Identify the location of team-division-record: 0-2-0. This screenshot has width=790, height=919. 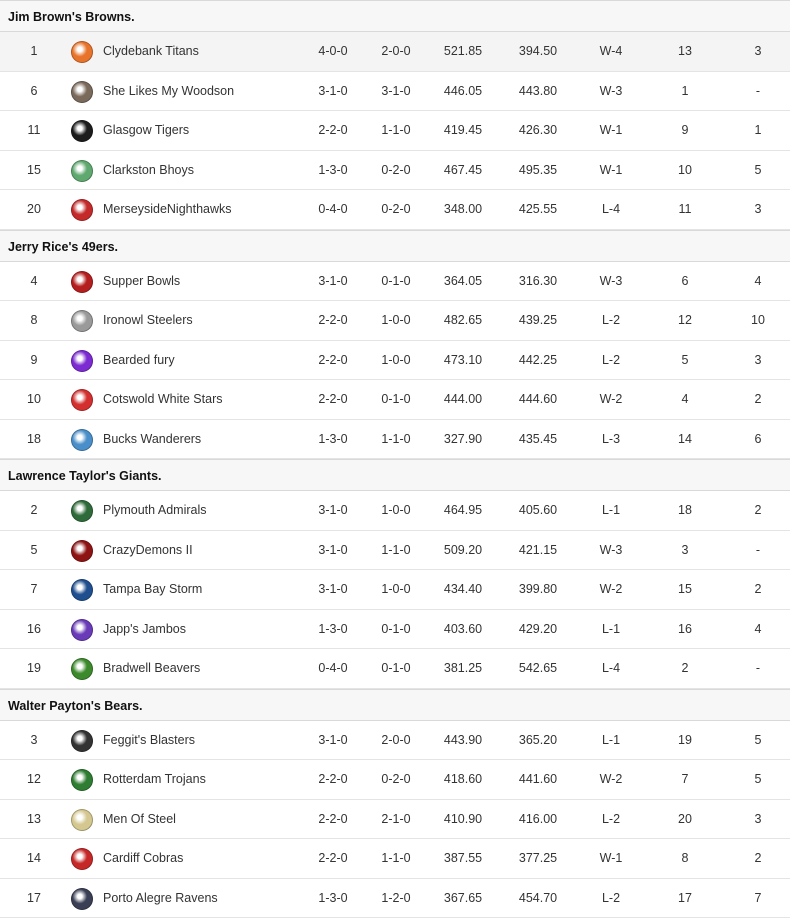
(396, 209).